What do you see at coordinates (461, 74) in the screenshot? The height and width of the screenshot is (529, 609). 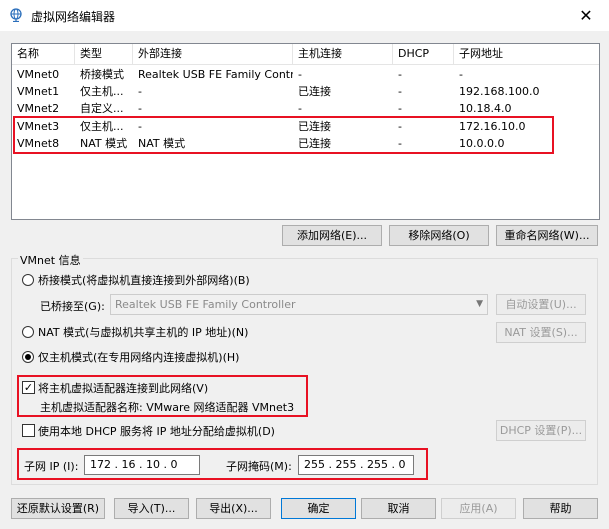 I see `cell-subnet: -` at bounding box center [461, 74].